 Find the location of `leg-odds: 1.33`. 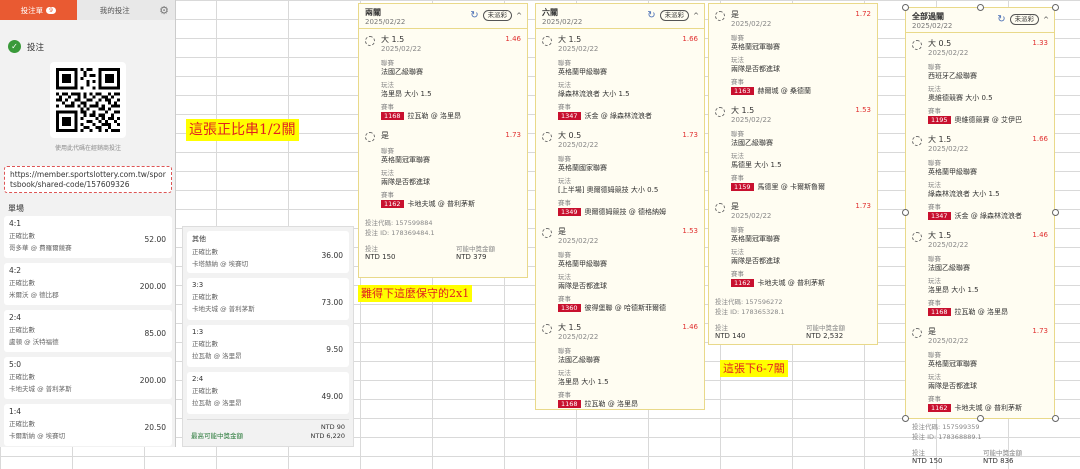

leg-odds: 1.33 is located at coordinates (1040, 43).